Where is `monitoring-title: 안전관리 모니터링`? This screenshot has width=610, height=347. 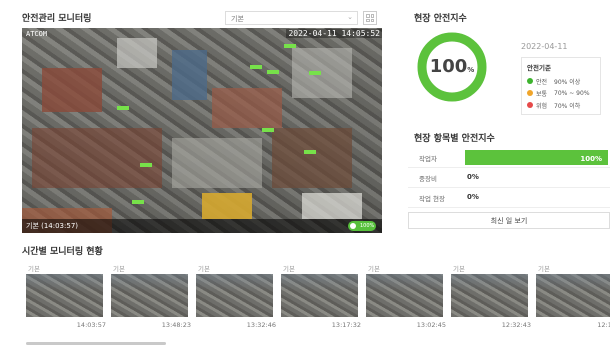
monitoring-title: 안전관리 모니터링 is located at coordinates (57, 19).